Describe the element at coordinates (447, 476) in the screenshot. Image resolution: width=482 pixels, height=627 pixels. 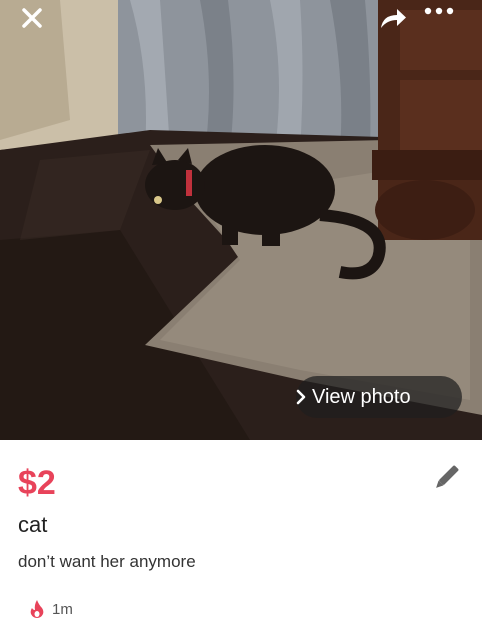
I see `pencil-icon` at that location.